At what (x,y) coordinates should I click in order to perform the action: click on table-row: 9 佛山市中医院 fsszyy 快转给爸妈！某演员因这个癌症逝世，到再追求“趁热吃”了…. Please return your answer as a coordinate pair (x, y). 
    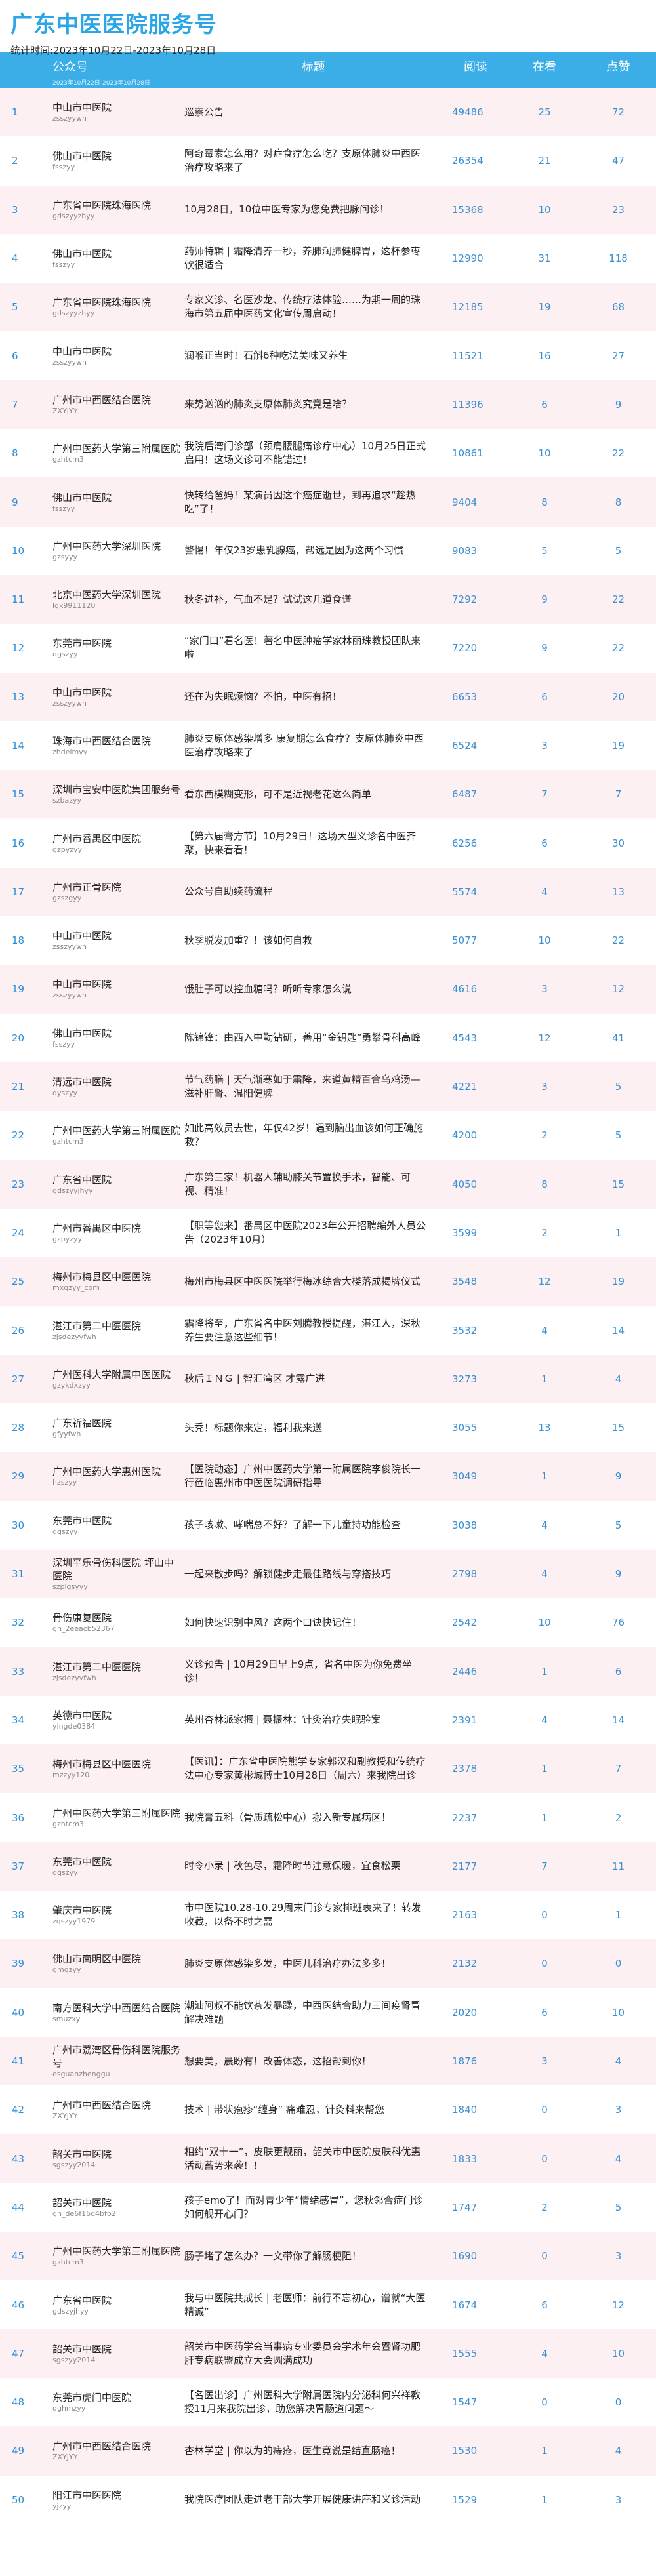
    Looking at the image, I should click on (328, 502).